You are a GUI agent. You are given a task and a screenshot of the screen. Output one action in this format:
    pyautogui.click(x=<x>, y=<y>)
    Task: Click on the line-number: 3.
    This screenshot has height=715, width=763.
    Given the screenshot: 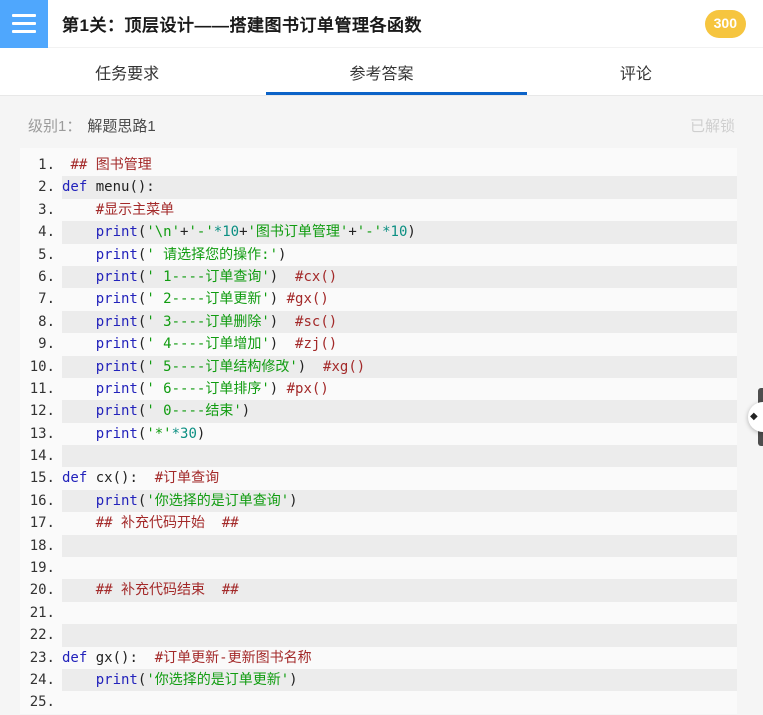 What is the action you would take?
    pyautogui.click(x=46, y=209)
    